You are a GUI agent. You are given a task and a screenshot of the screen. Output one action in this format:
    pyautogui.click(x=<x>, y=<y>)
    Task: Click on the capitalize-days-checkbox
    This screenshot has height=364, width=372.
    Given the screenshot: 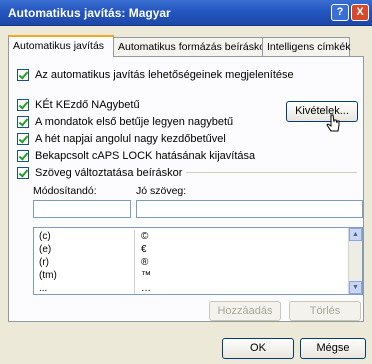 What is the action you would take?
    pyautogui.click(x=23, y=138)
    